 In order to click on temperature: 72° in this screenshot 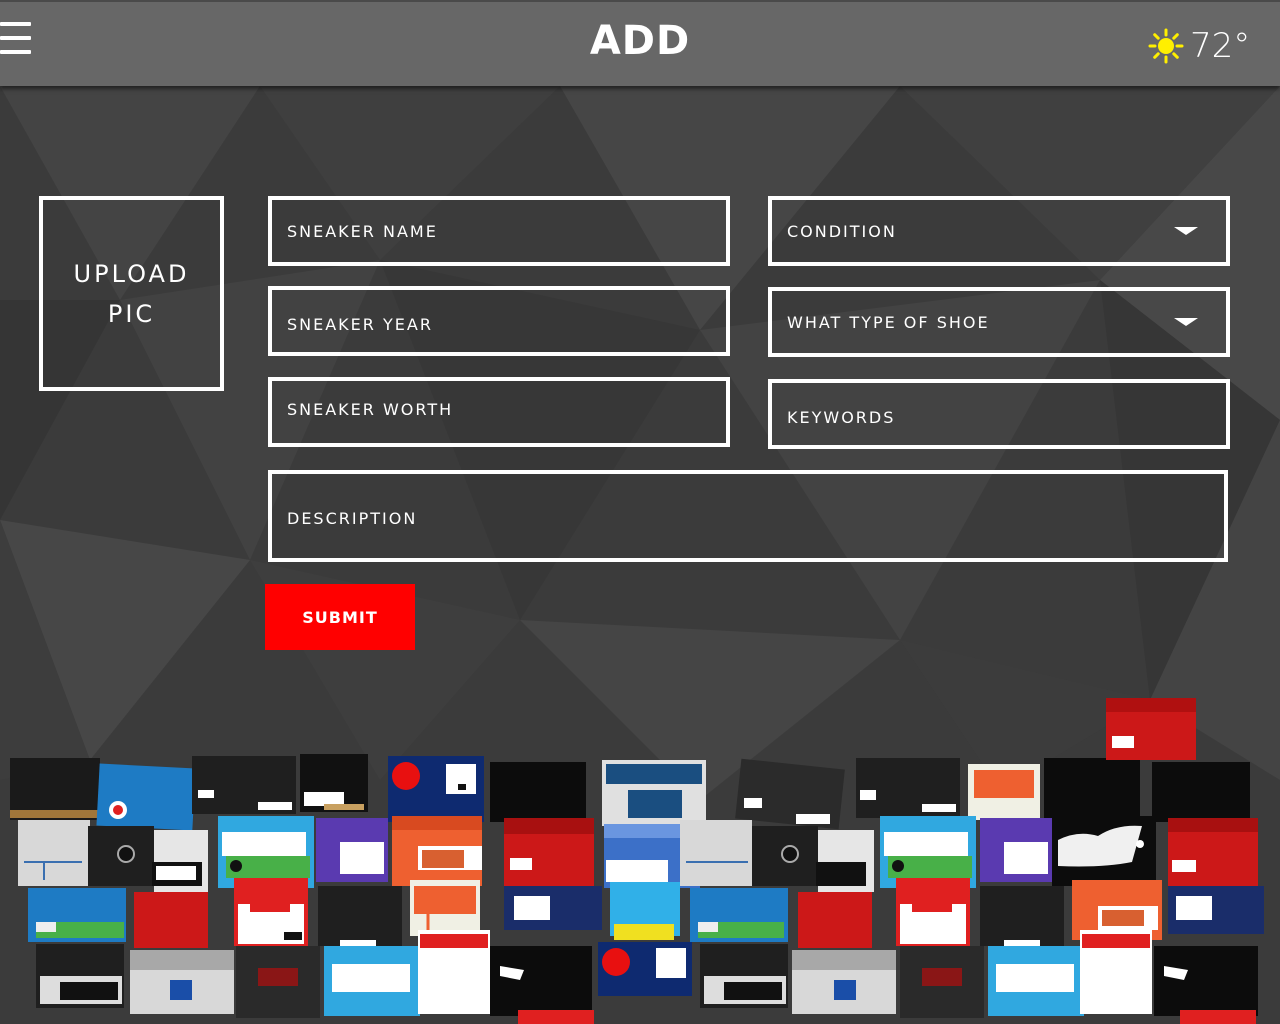, I will do `click(1220, 46)`.